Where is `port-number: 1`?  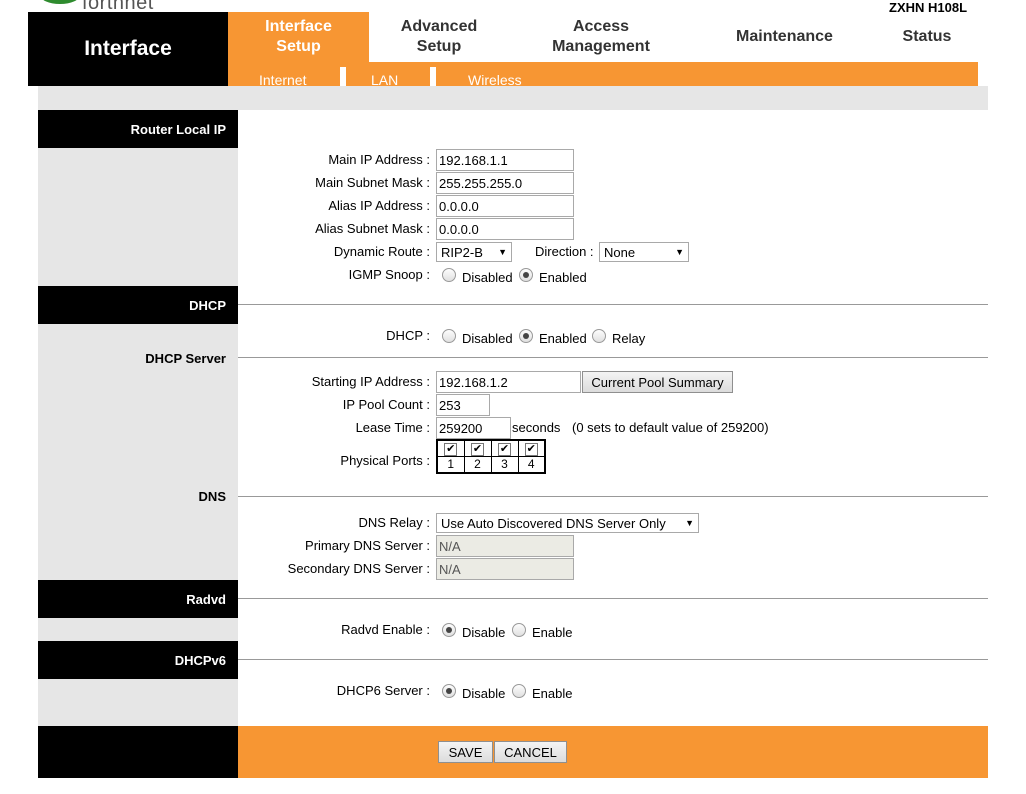 port-number: 1 is located at coordinates (450, 464).